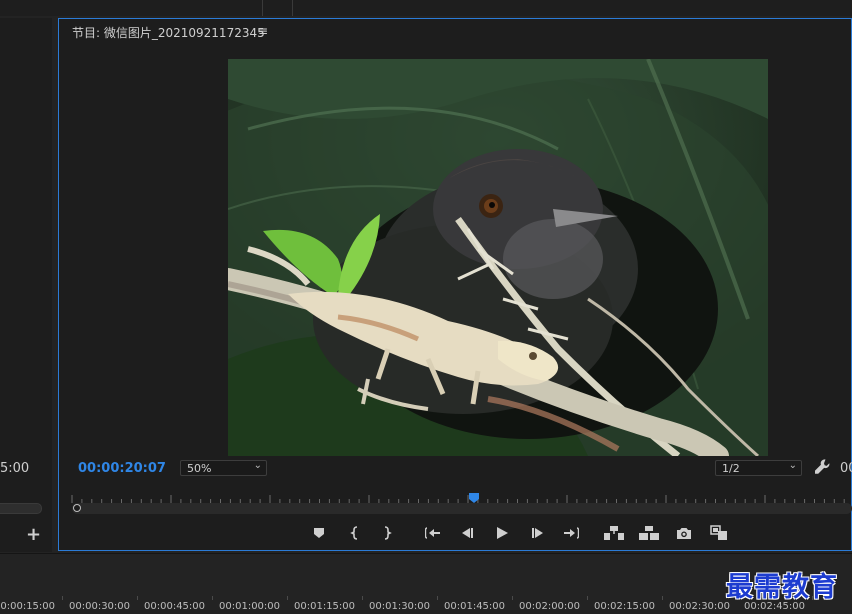  Describe the element at coordinates (100, 606) in the screenshot. I see `timeline-time-label: 00:00:30:00` at that location.